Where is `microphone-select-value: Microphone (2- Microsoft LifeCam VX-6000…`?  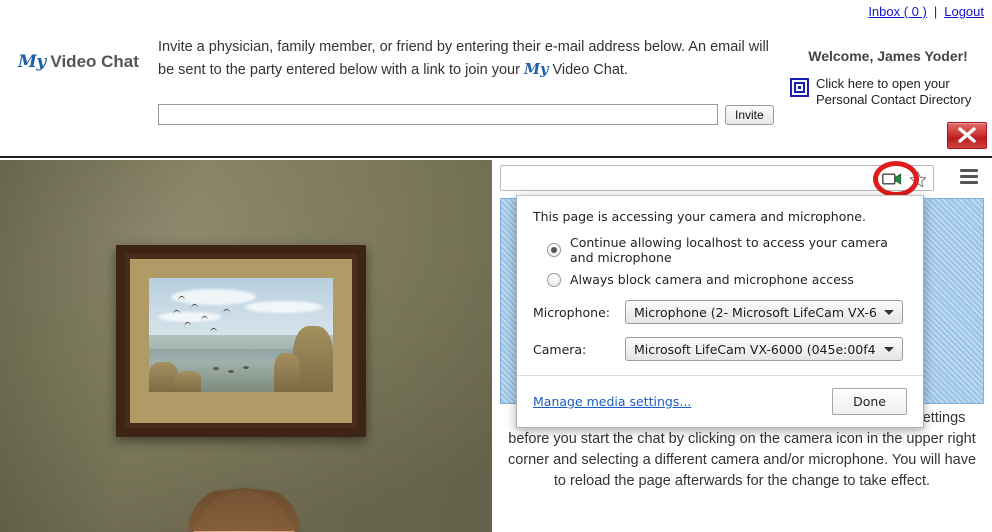 microphone-select-value: Microphone (2- Microsoft LifeCam VX-6000… is located at coordinates (755, 312).